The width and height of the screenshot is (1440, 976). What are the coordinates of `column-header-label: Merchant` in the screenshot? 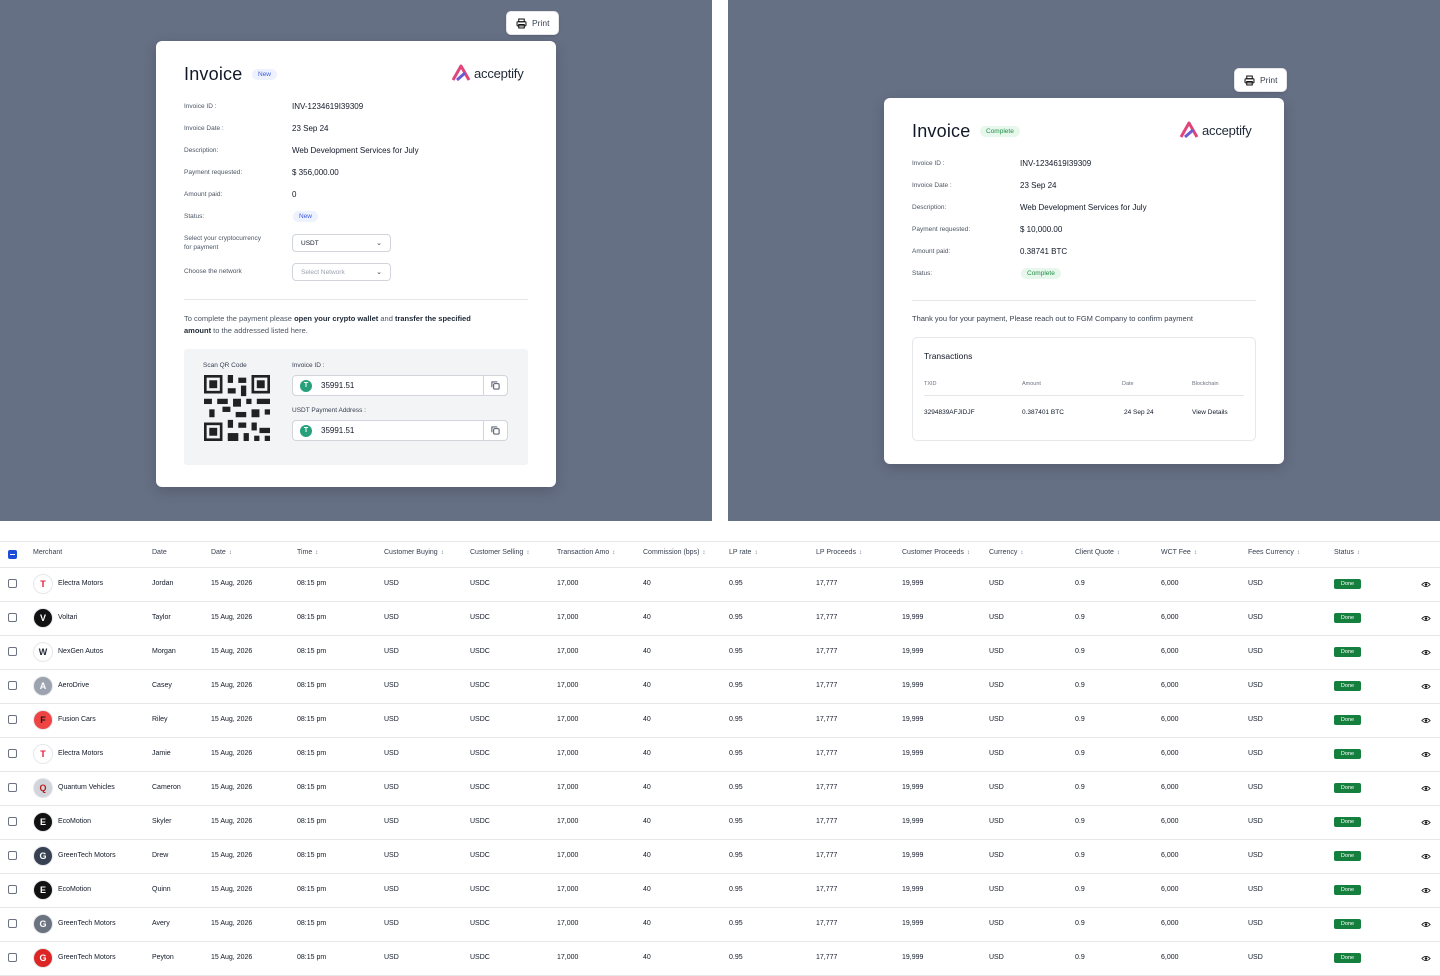 It's located at (48, 552).